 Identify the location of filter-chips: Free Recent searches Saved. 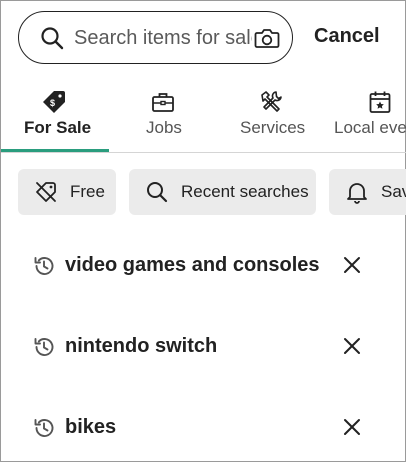
(203, 193).